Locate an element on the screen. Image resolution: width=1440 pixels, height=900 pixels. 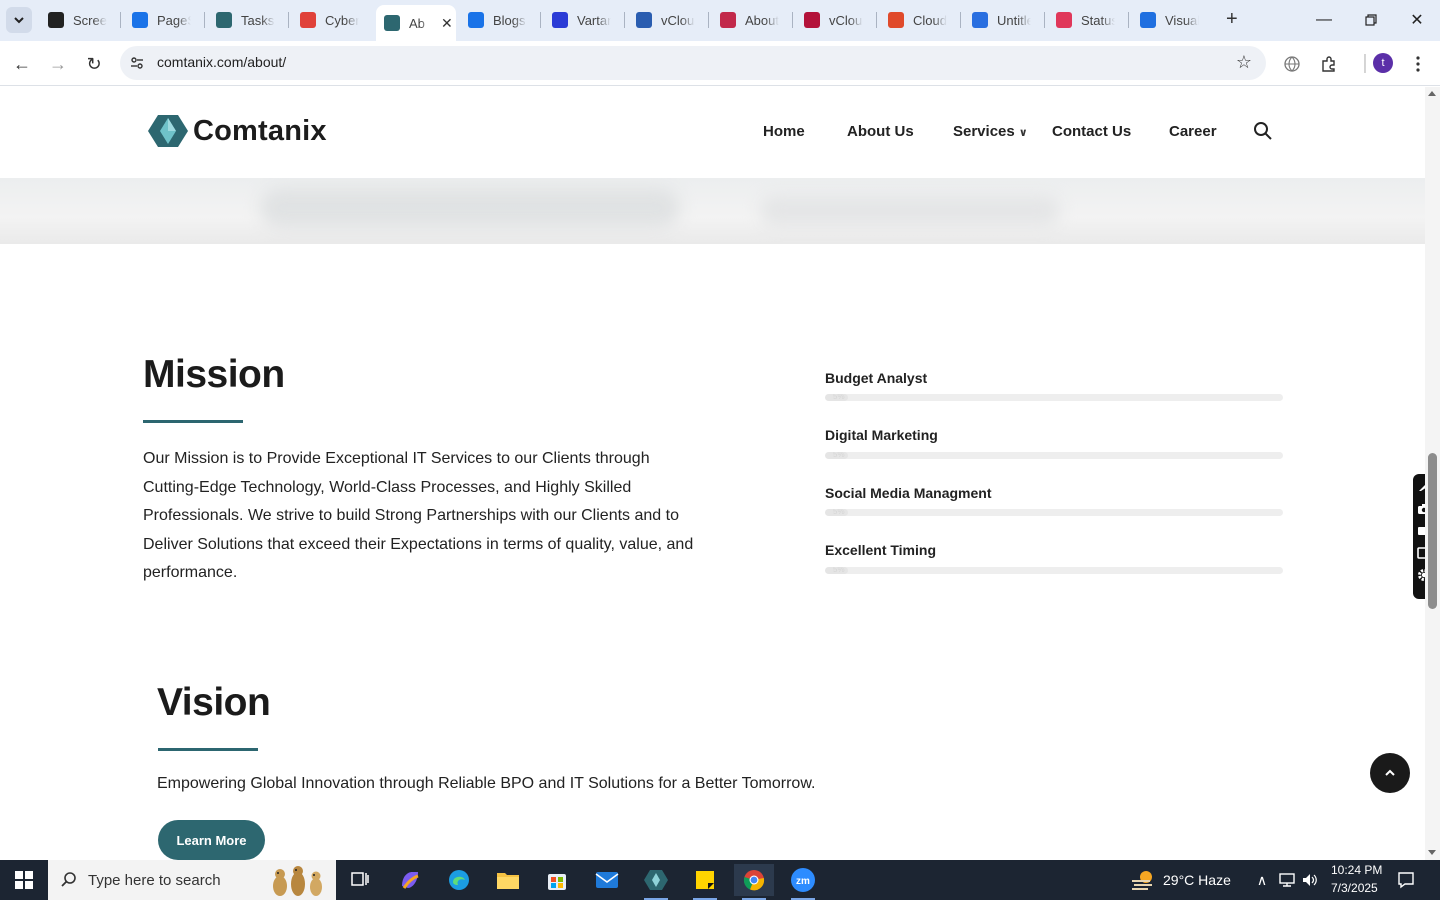
chevron-up-icon is located at coordinates (1390, 772).